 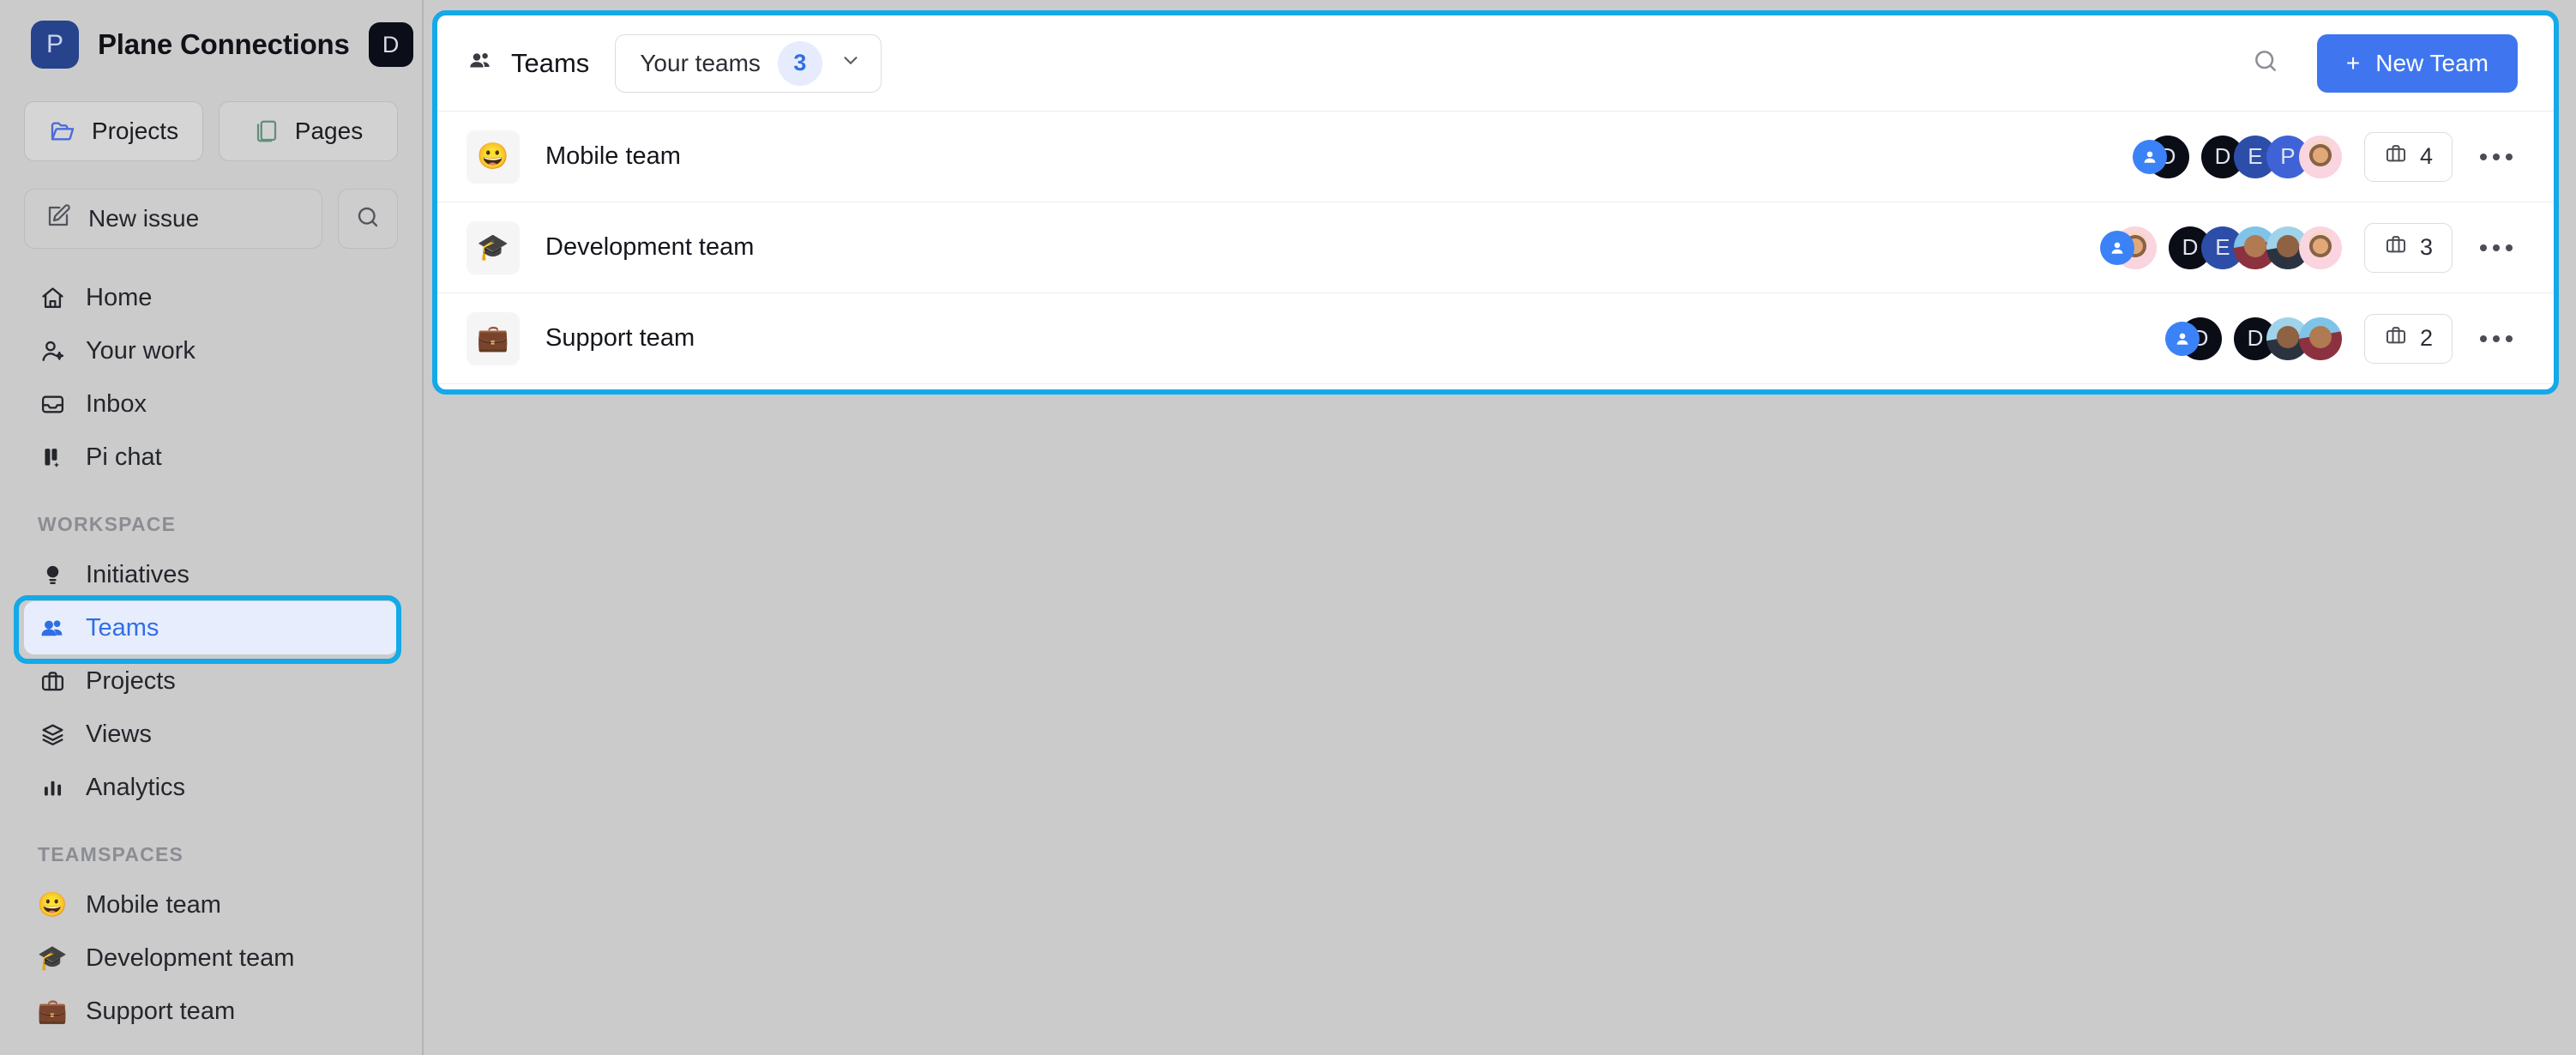 I want to click on member-avatars: D D E P, so click(x=2237, y=156).